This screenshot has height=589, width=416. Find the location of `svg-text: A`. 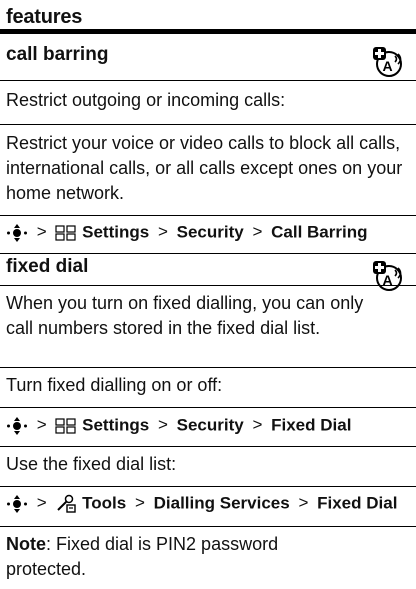

svg-text: A is located at coordinates (388, 66).